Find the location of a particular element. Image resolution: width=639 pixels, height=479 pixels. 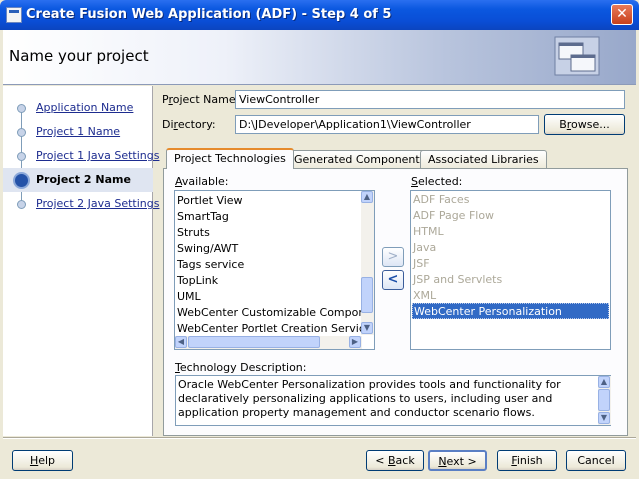

finish-button: Finish is located at coordinates (527, 460).